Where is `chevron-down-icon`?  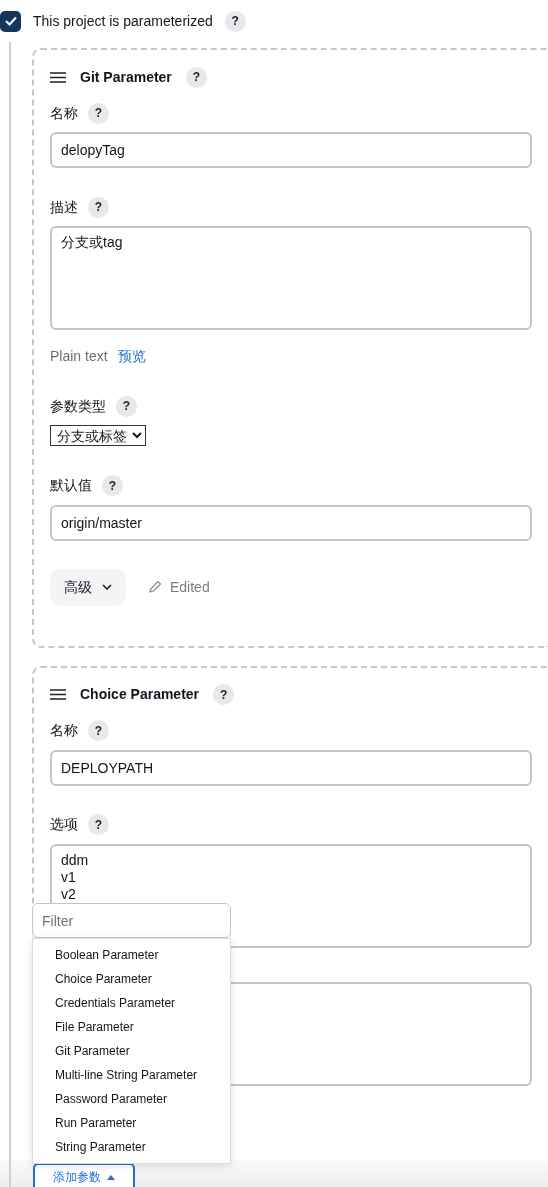 chevron-down-icon is located at coordinates (107, 587).